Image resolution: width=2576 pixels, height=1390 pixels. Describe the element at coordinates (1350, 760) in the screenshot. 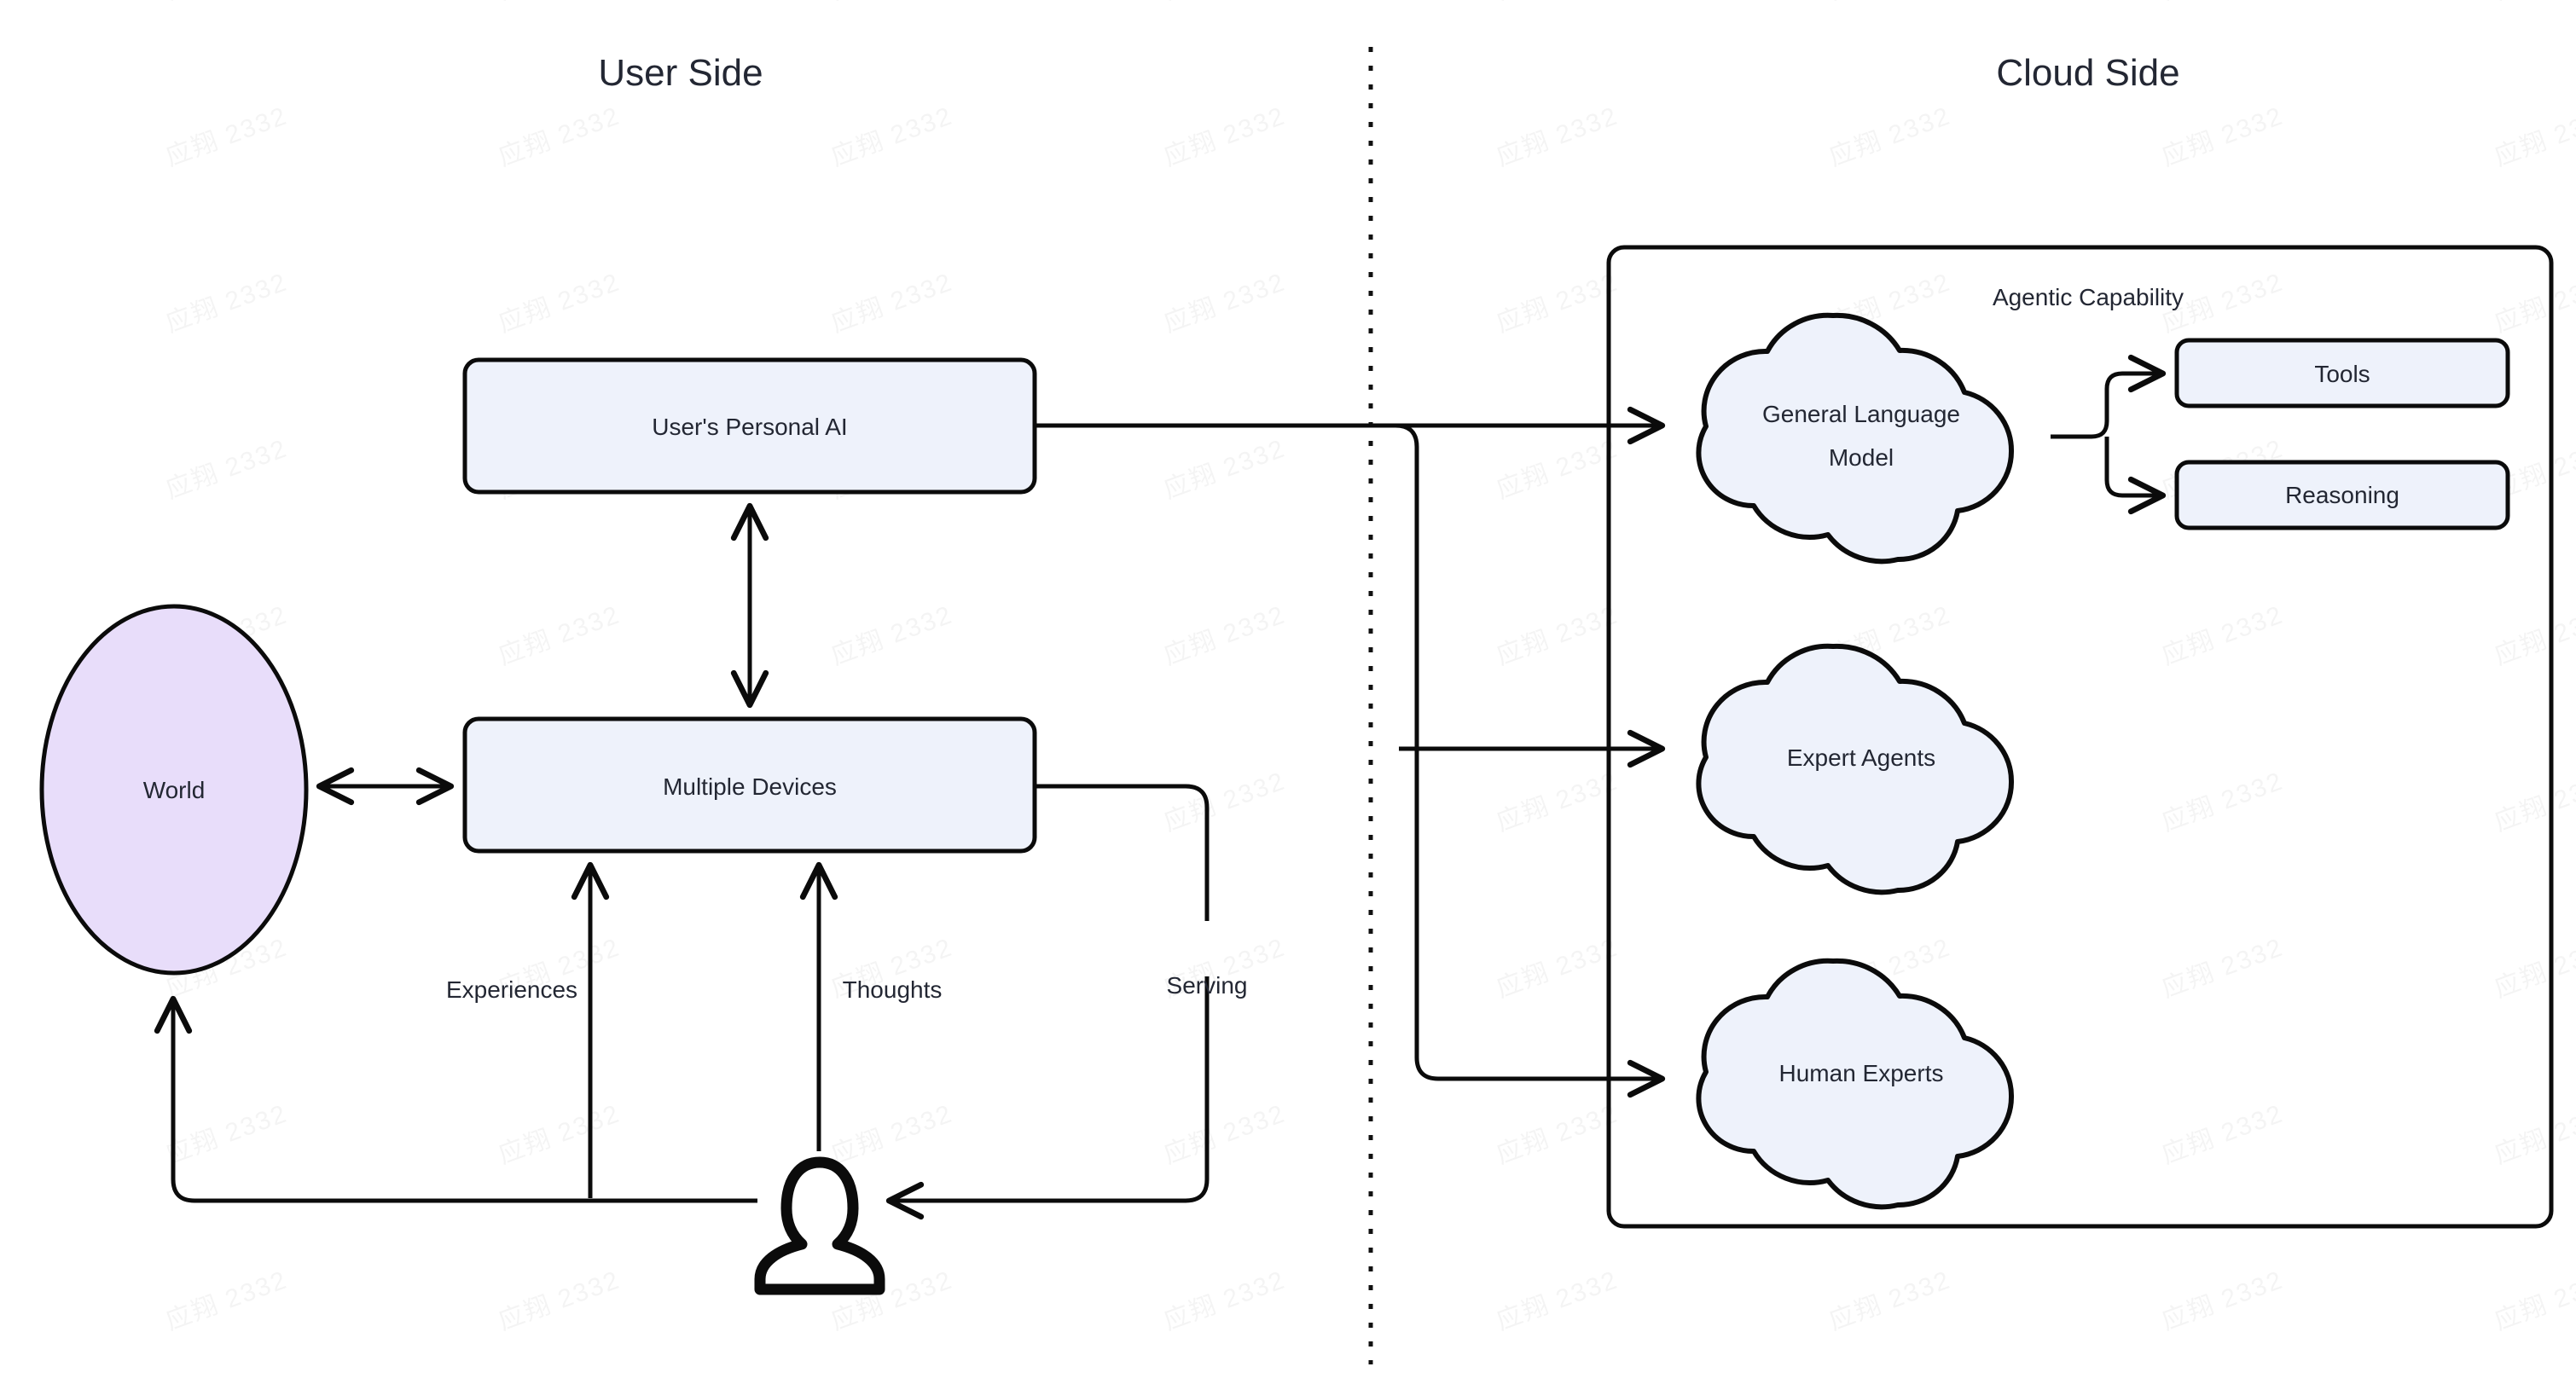

I see `edge-personal-ai-to-human-experts` at that location.